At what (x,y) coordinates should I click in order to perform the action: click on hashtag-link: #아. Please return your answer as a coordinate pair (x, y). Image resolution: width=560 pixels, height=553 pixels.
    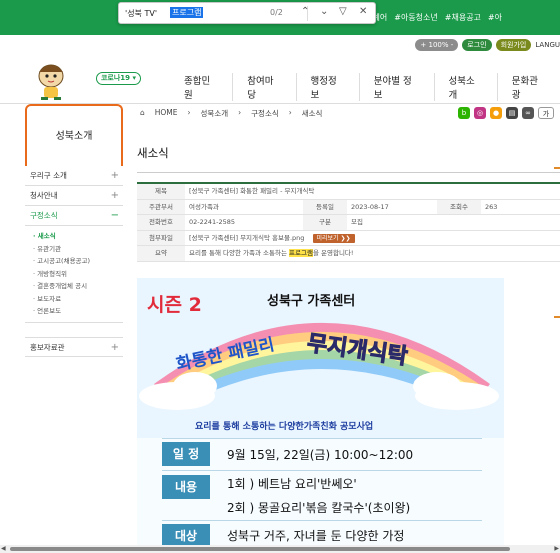
    Looking at the image, I should click on (495, 17).